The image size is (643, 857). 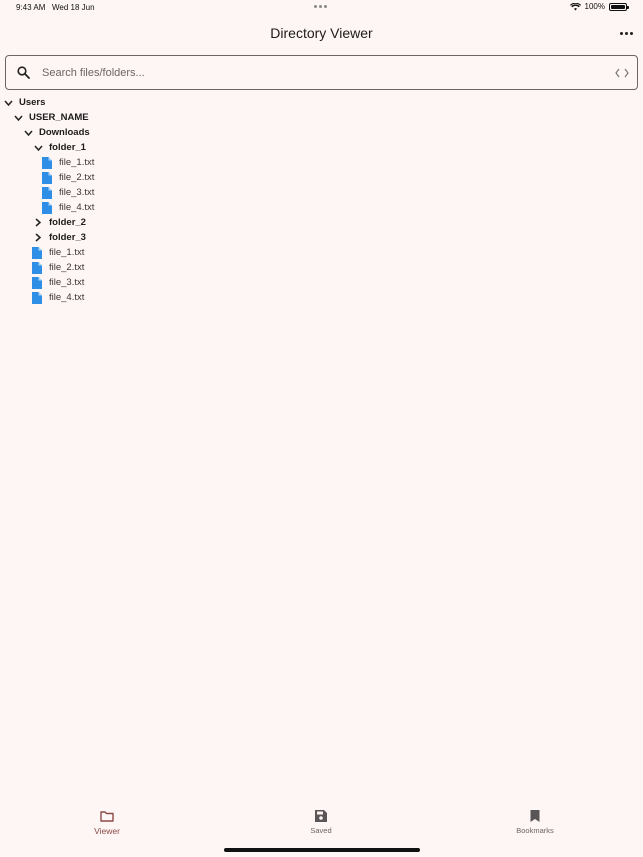 I want to click on tree-folder-folder-1: folder_1, so click(x=59, y=147).